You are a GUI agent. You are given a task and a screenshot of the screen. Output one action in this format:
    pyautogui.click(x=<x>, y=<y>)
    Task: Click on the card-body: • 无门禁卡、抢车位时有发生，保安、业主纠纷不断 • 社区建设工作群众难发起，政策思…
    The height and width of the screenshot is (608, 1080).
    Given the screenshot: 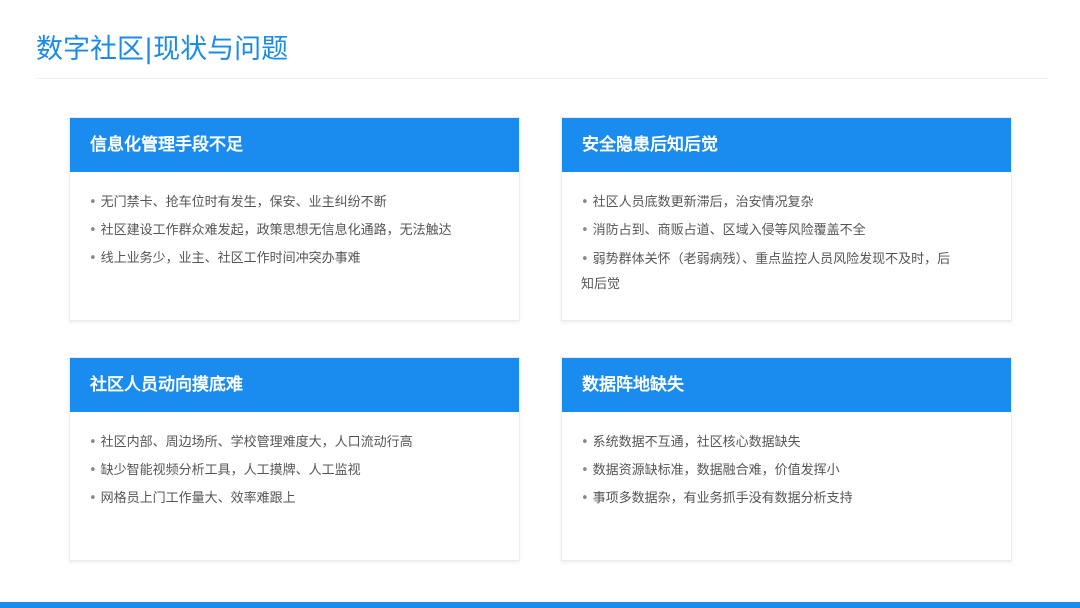 What is the action you would take?
    pyautogui.click(x=294, y=222)
    